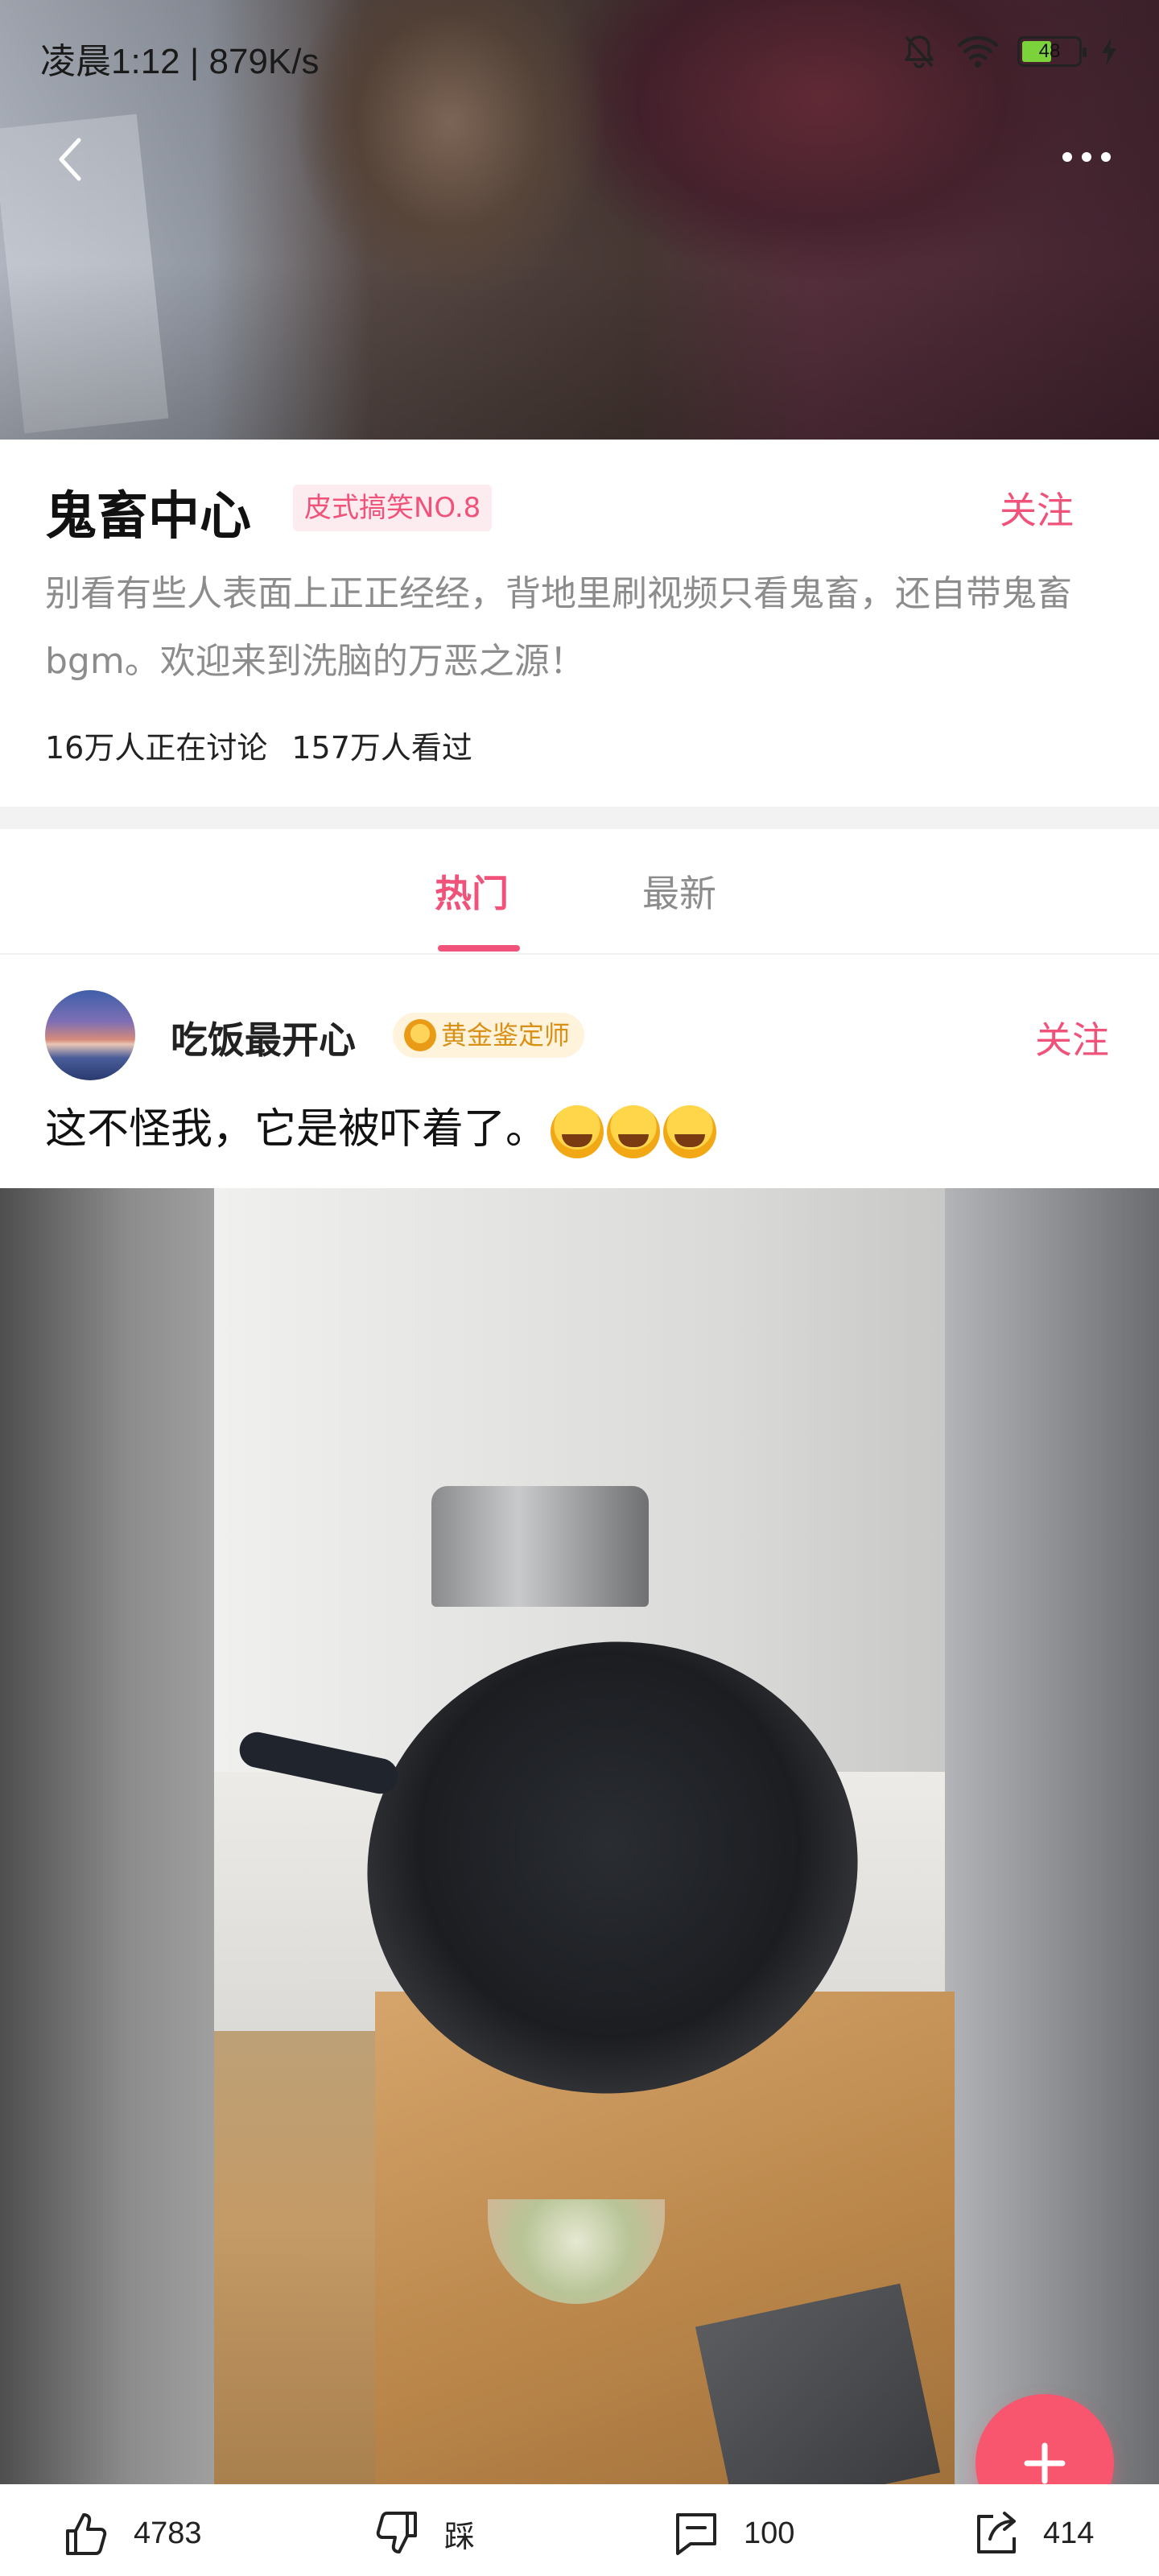  Describe the element at coordinates (1031, 2533) in the screenshot. I see `share-button: 414` at that location.